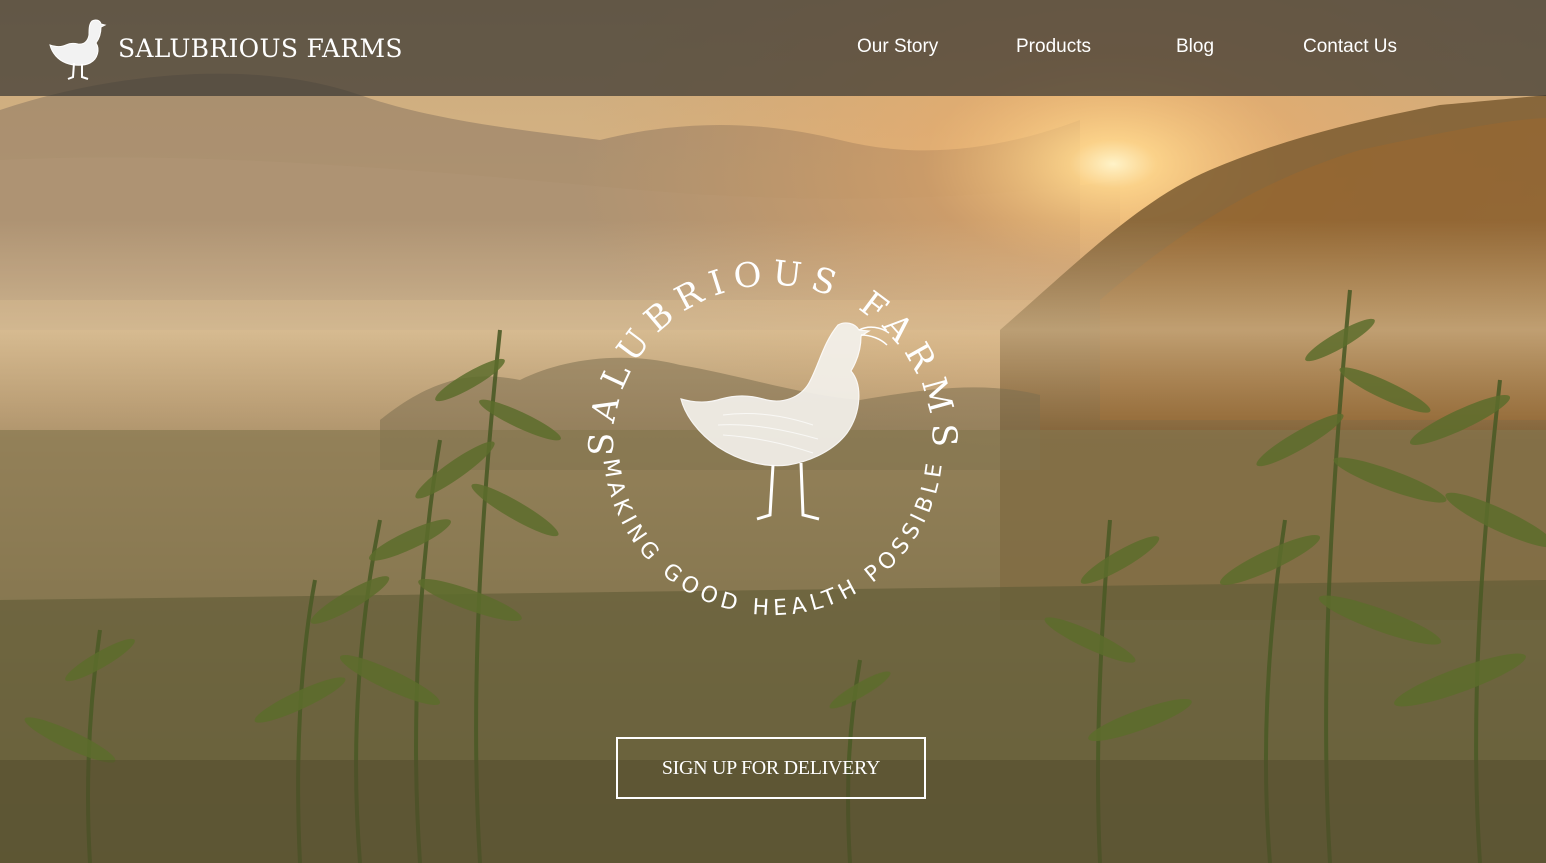  What do you see at coordinates (897, 47) in the screenshot?
I see `nav-our-story: Our Story` at bounding box center [897, 47].